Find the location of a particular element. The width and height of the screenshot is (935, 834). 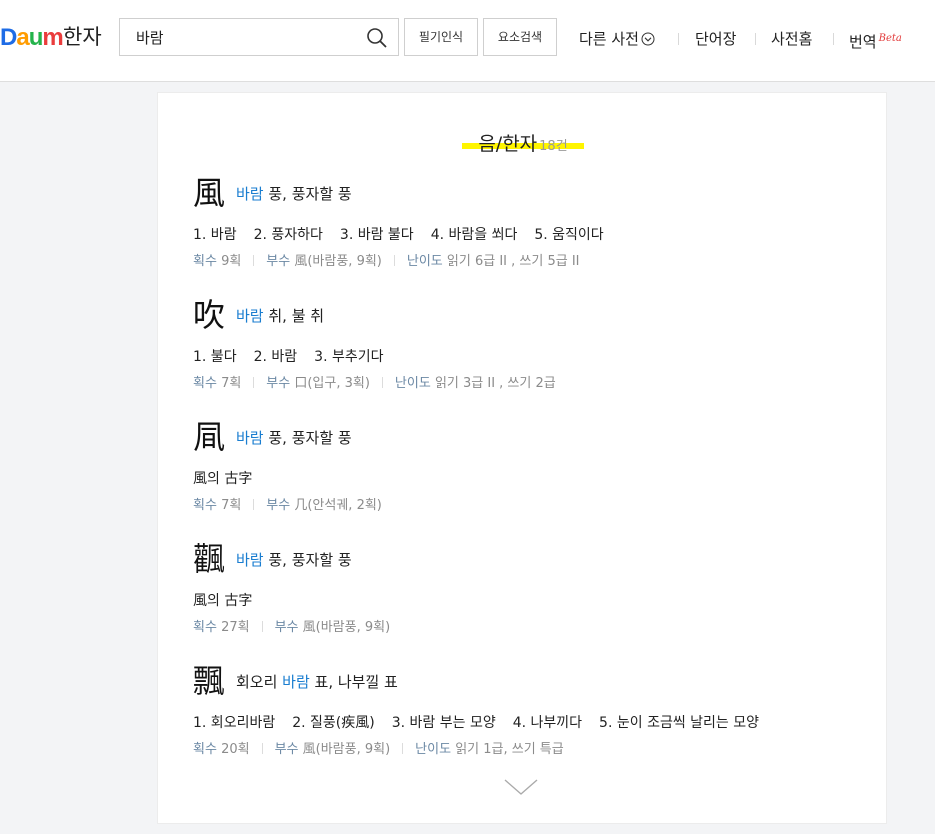

service-title: 한자 is located at coordinates (82, 37).